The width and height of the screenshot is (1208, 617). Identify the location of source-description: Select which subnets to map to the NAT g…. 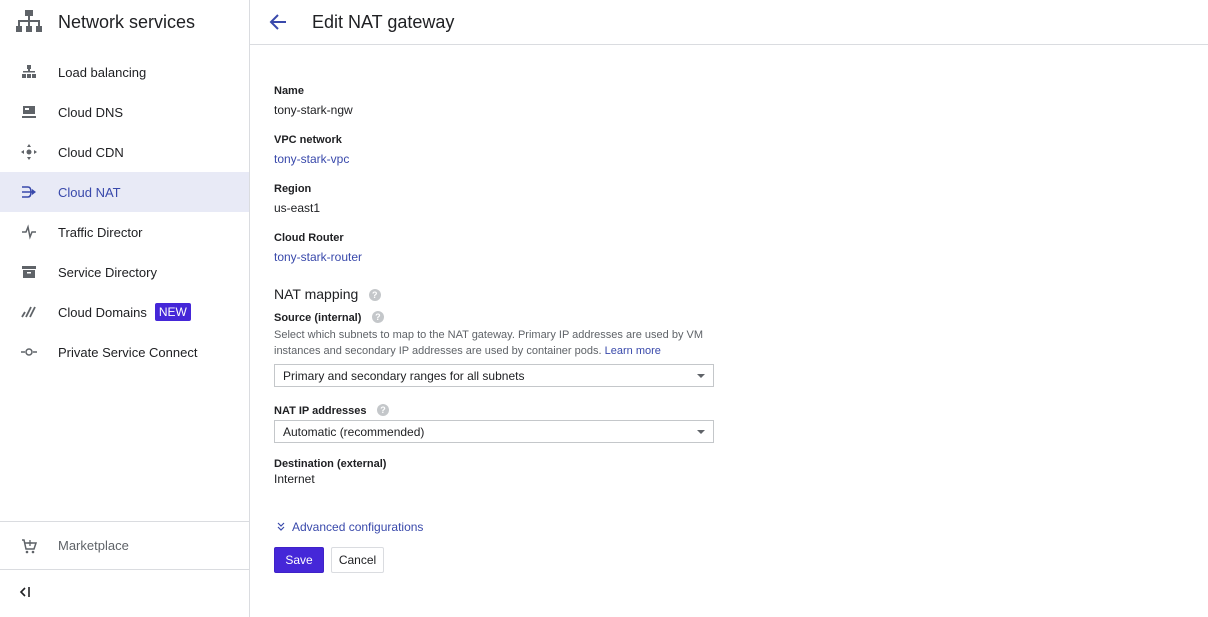
(494, 343).